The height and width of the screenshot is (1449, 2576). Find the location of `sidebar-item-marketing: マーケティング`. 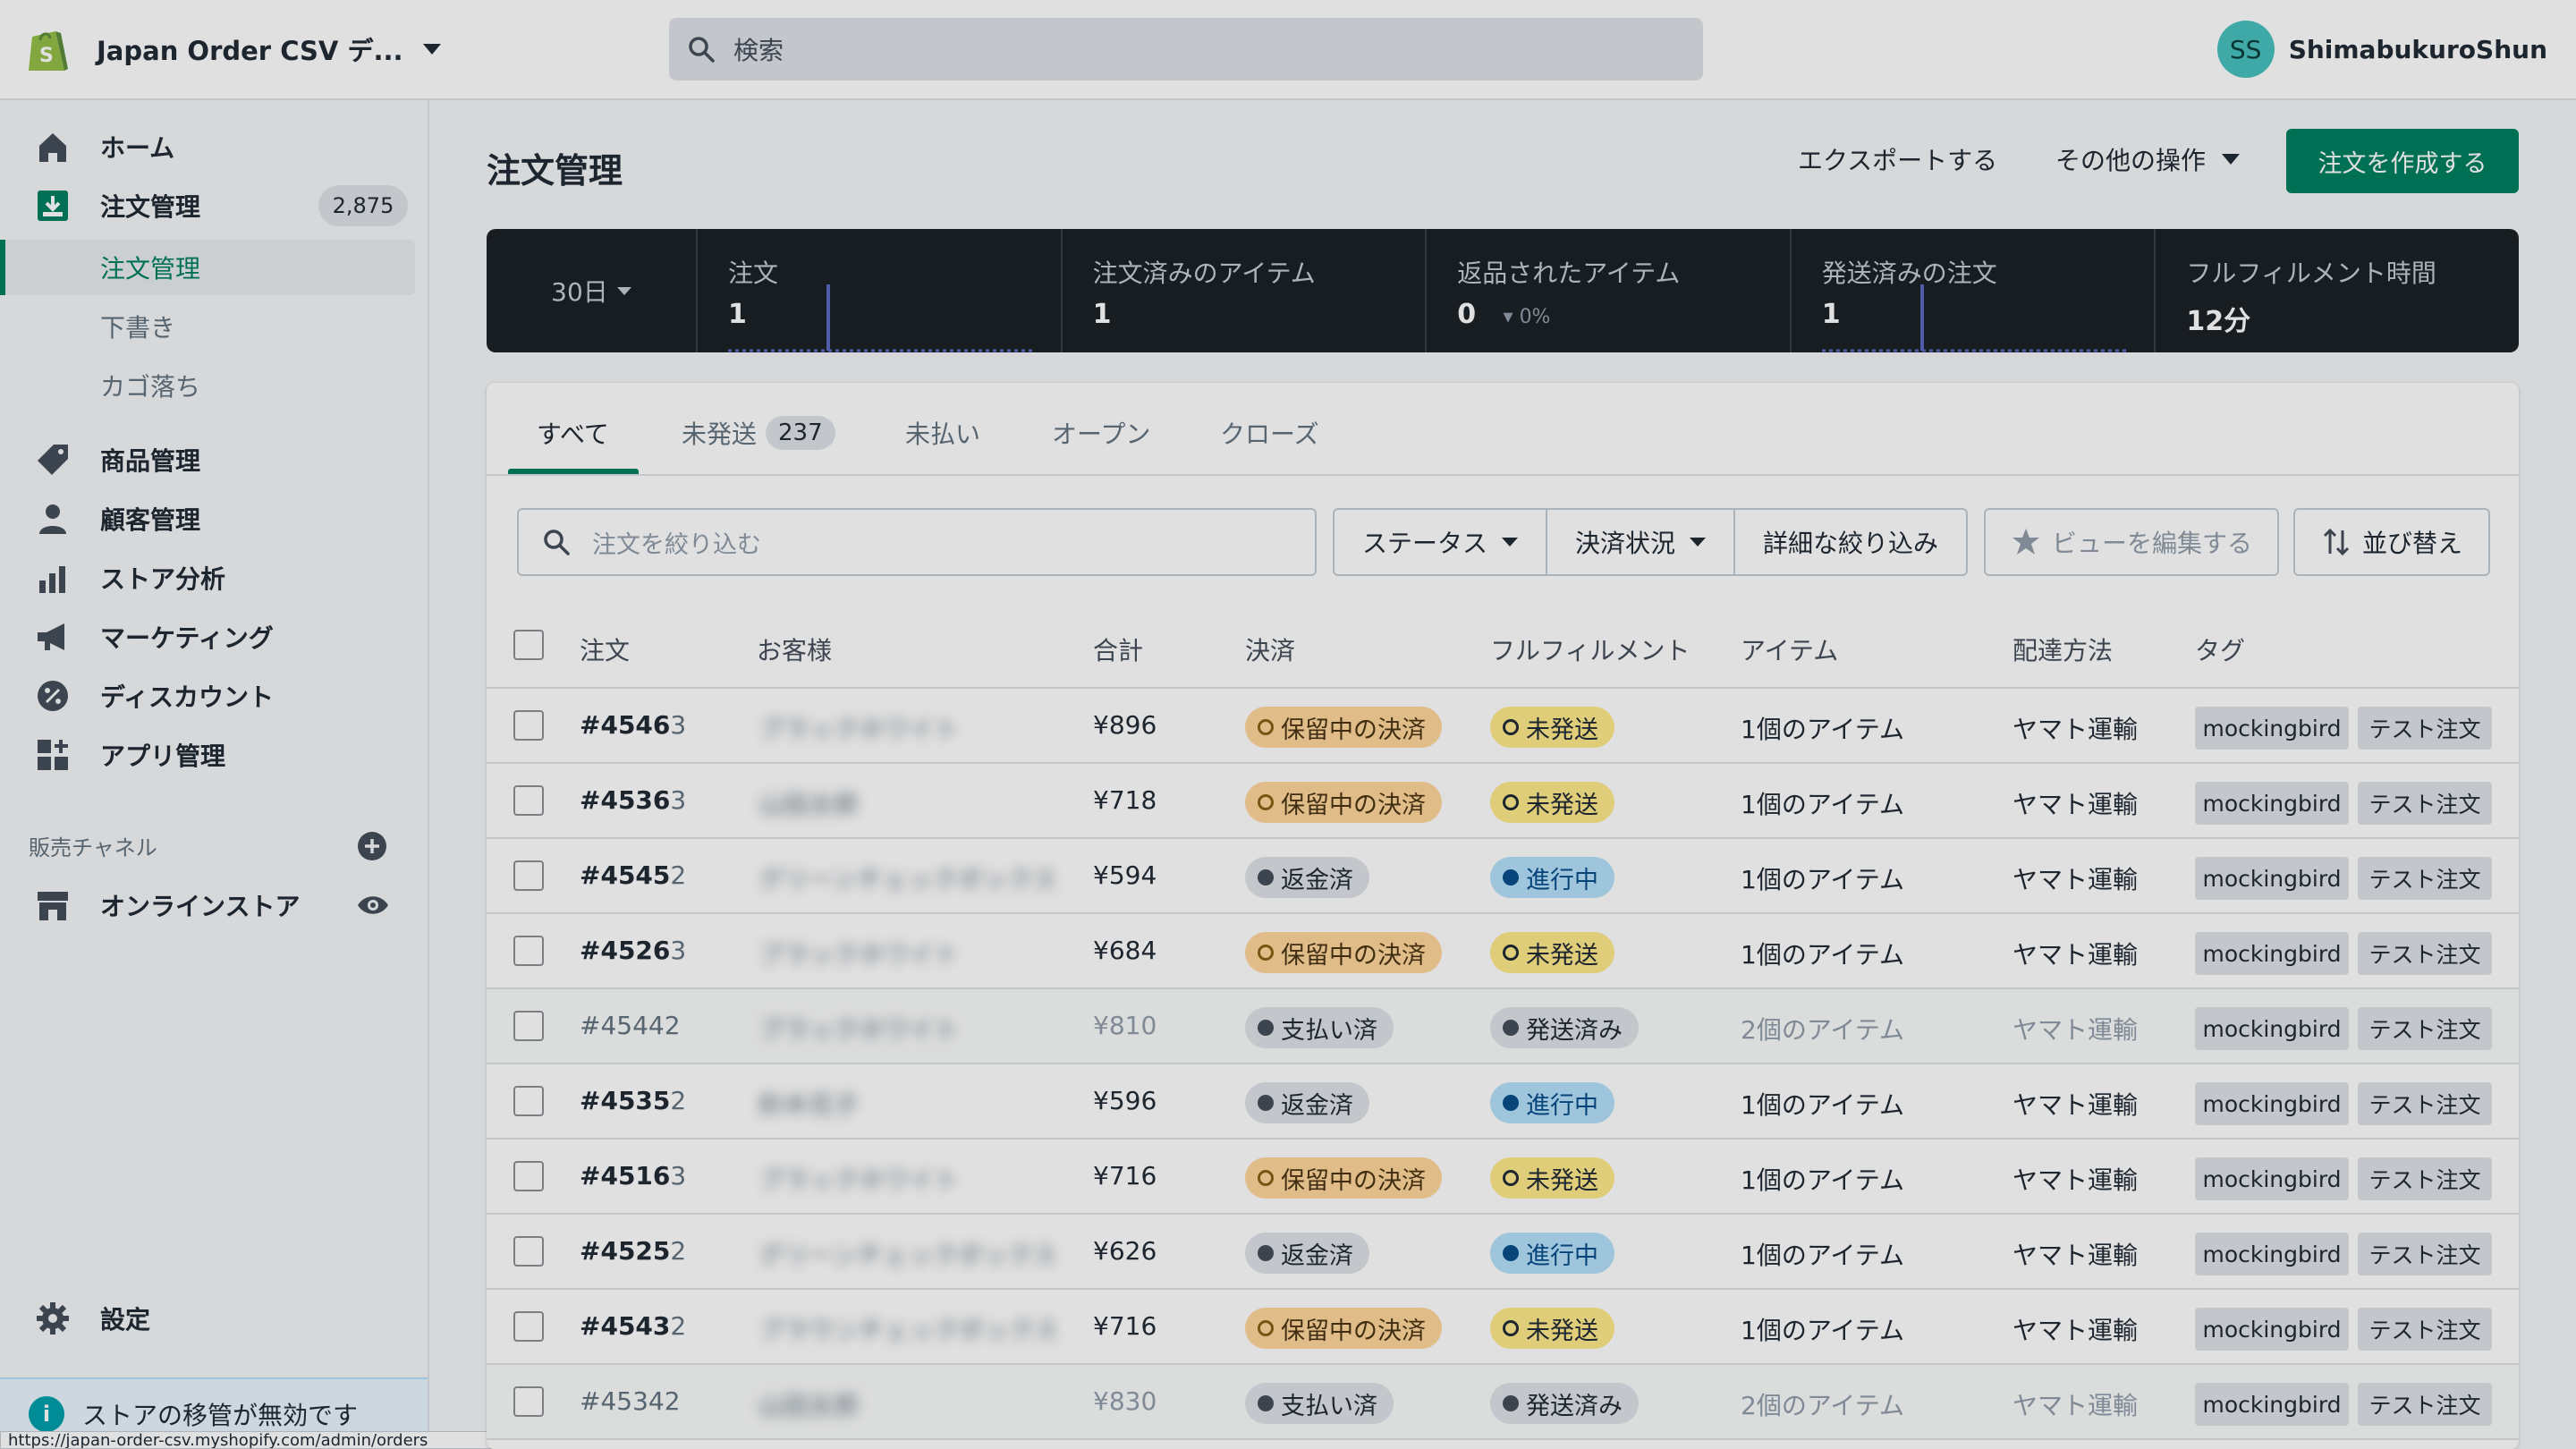

sidebar-item-marketing: マーケティング is located at coordinates (214, 637).